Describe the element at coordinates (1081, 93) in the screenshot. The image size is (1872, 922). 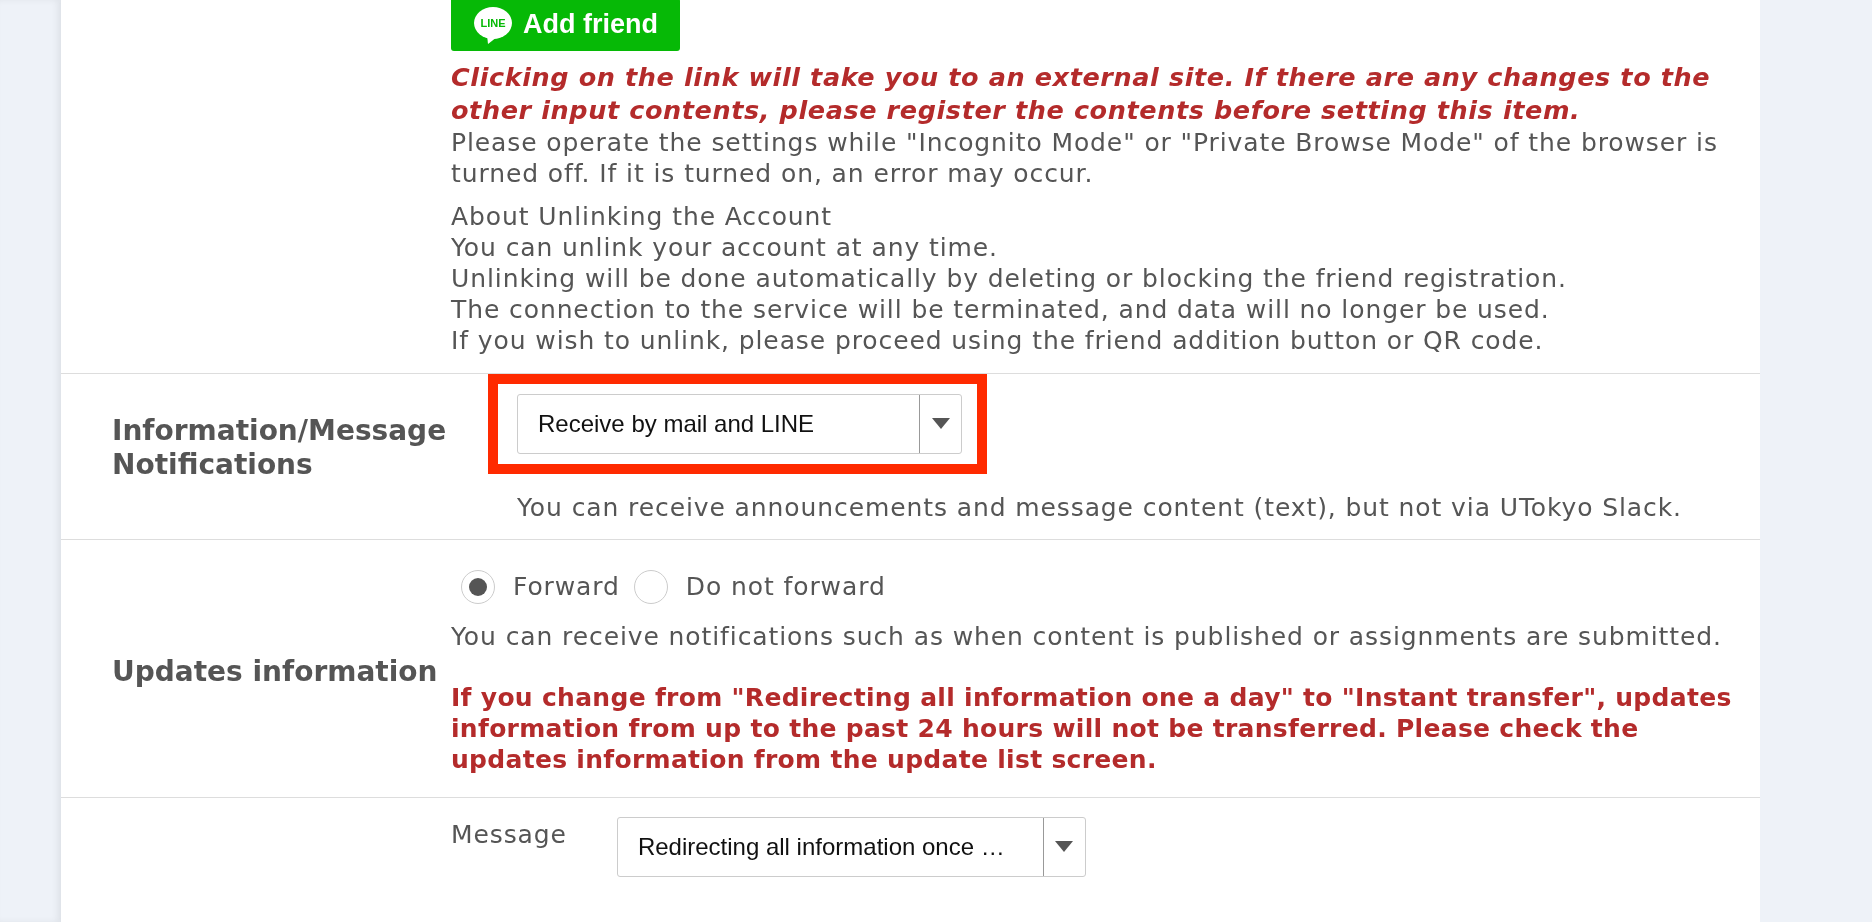
I see `warning-text: Clicking on the link will take you to an external site. If there are any changes to the other input contents, please register the contents before setting this item.` at that location.